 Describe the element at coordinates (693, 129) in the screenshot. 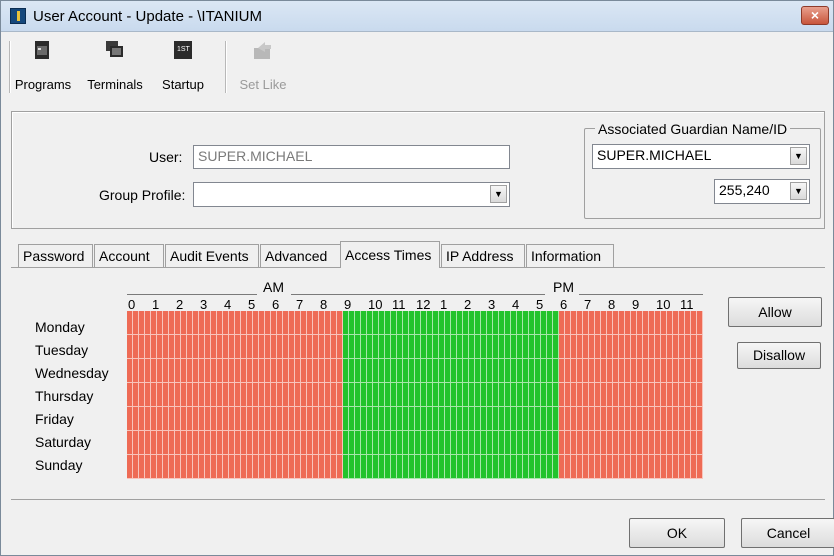

I see `guardian-legend: Associated Guardian Name/ID` at that location.